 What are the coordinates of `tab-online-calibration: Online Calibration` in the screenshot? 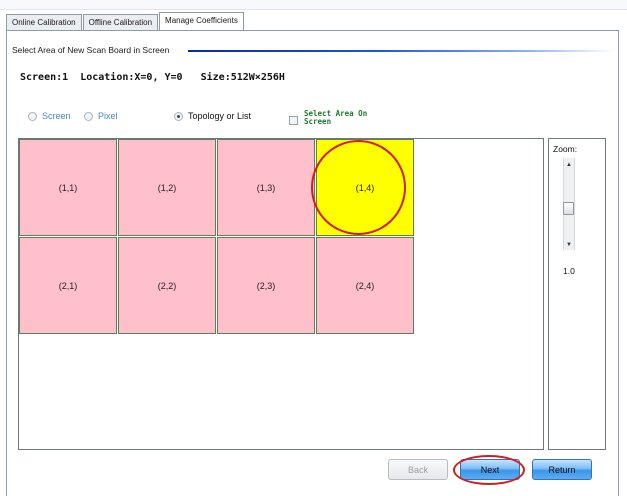 It's located at (44, 22).